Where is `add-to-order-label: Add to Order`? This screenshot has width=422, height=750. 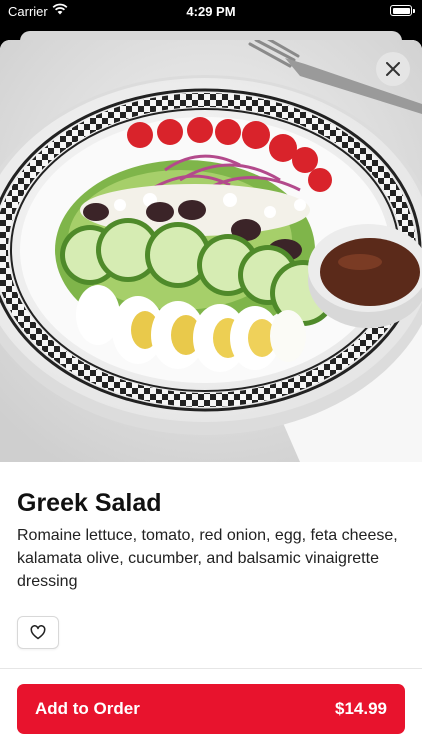
add-to-order-label: Add to Order is located at coordinates (87, 708).